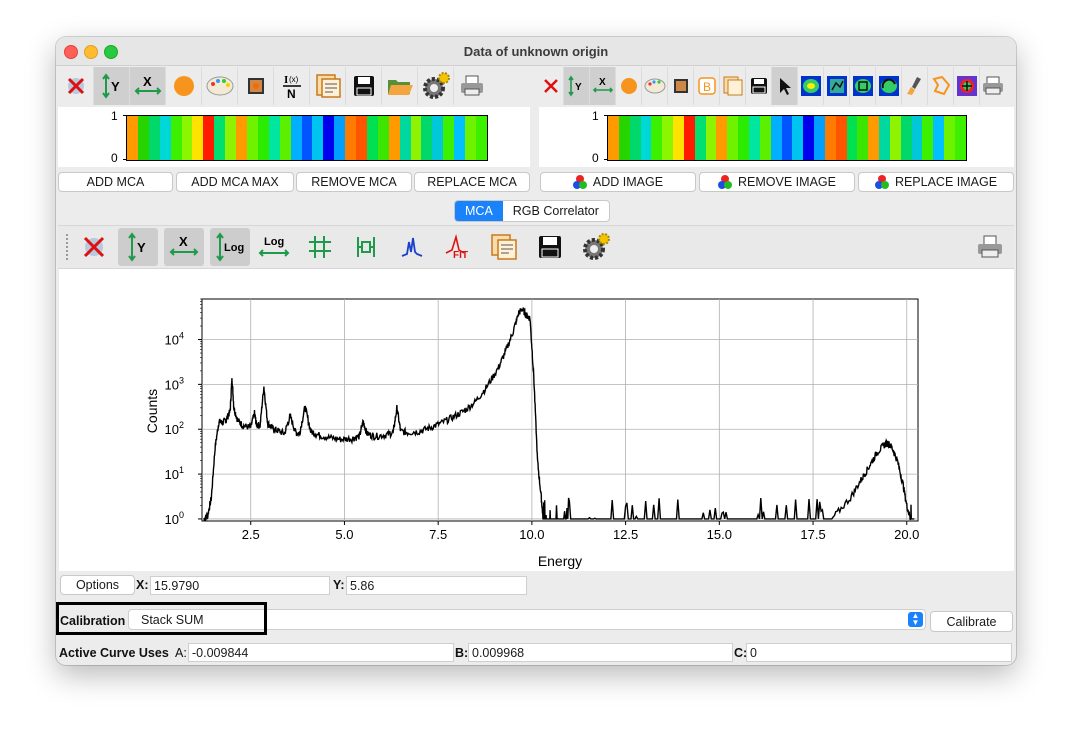  I want to click on pointer-icon, so click(785, 86).